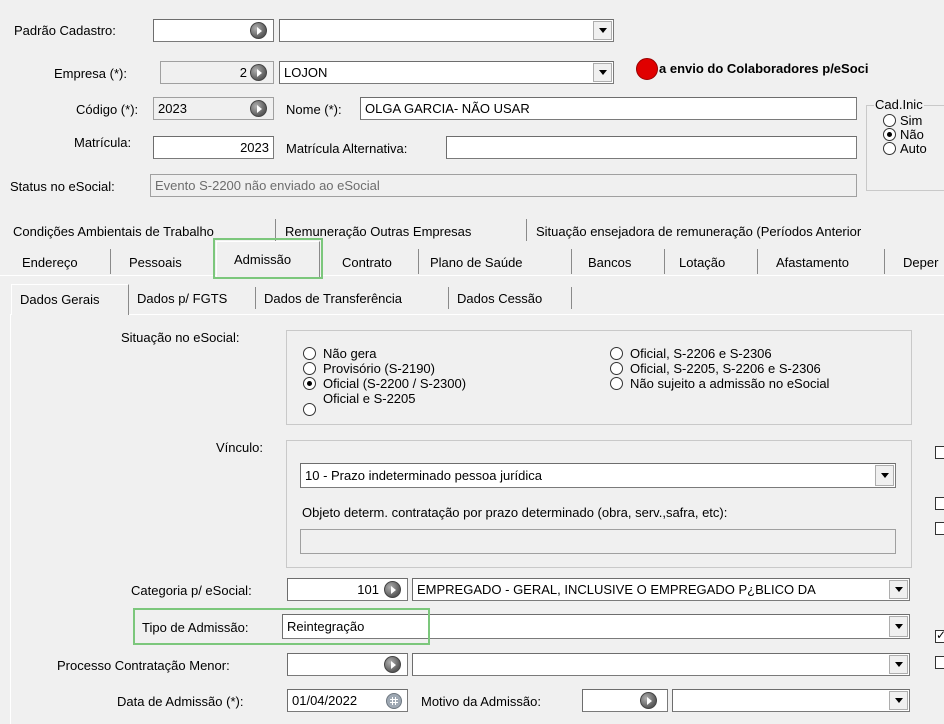 This screenshot has width=944, height=724. Describe the element at coordinates (725, 368) in the screenshot. I see `situacao-oficial-s2205-s2206-label: Oficial, S-2205, S-2206 e S-2306` at that location.